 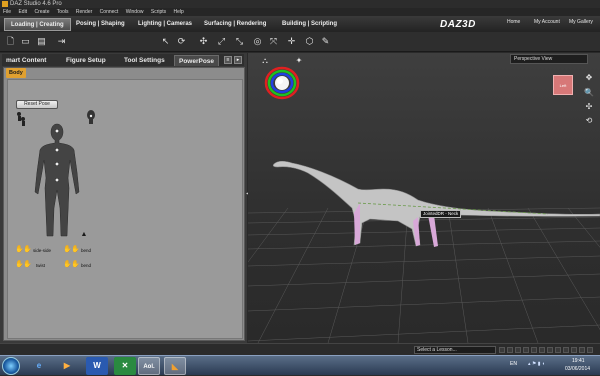 What do you see at coordinates (197, 60) in the screenshot?
I see `tab-powerpose: PowerPose` at bounding box center [197, 60].